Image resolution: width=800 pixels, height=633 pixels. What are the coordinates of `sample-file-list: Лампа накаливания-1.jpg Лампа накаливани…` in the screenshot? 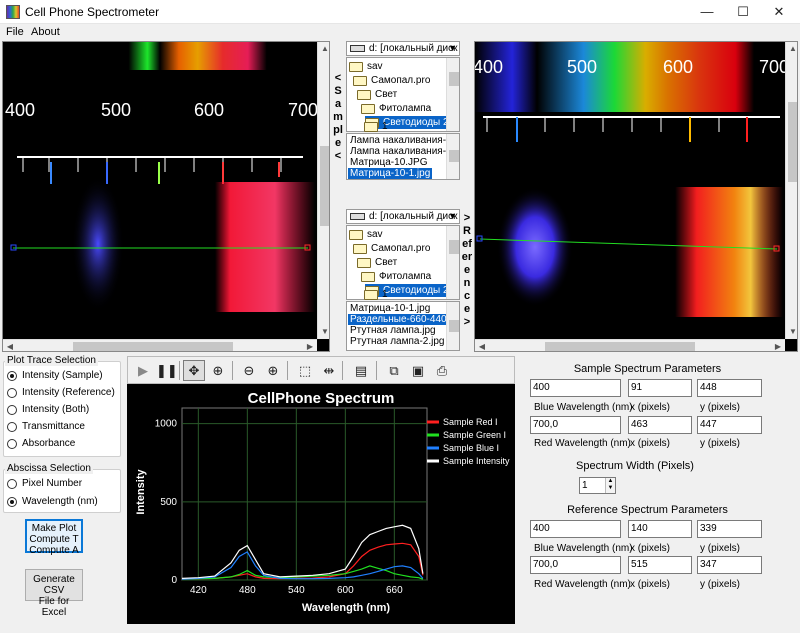 It's located at (403, 156).